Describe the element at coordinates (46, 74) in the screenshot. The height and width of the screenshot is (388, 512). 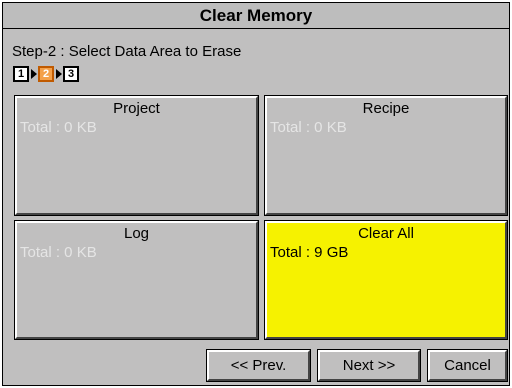
I see `step-2-indicator: 2` at that location.